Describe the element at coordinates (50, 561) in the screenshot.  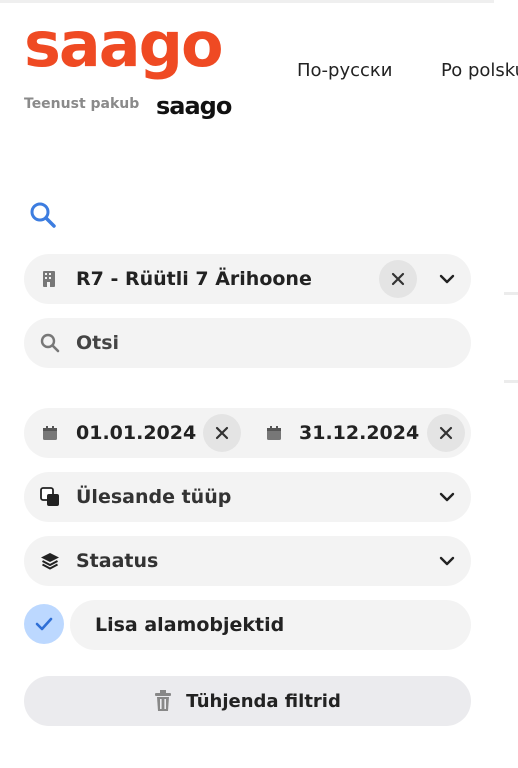
I see `layers-icon` at that location.